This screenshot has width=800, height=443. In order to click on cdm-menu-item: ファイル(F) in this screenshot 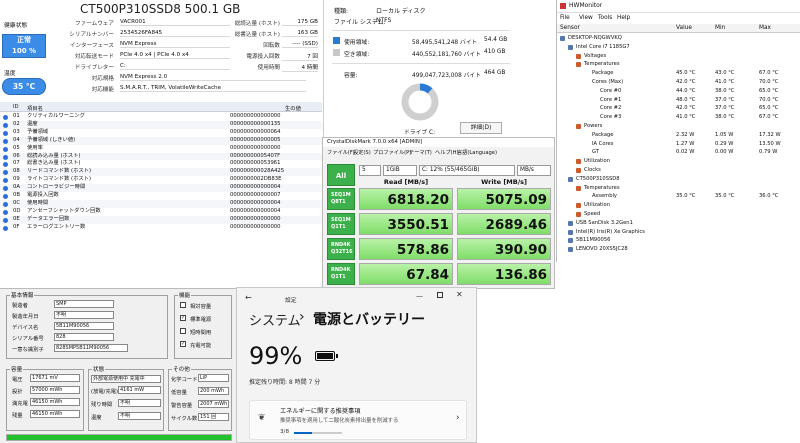, I will do `click(341, 152)`.